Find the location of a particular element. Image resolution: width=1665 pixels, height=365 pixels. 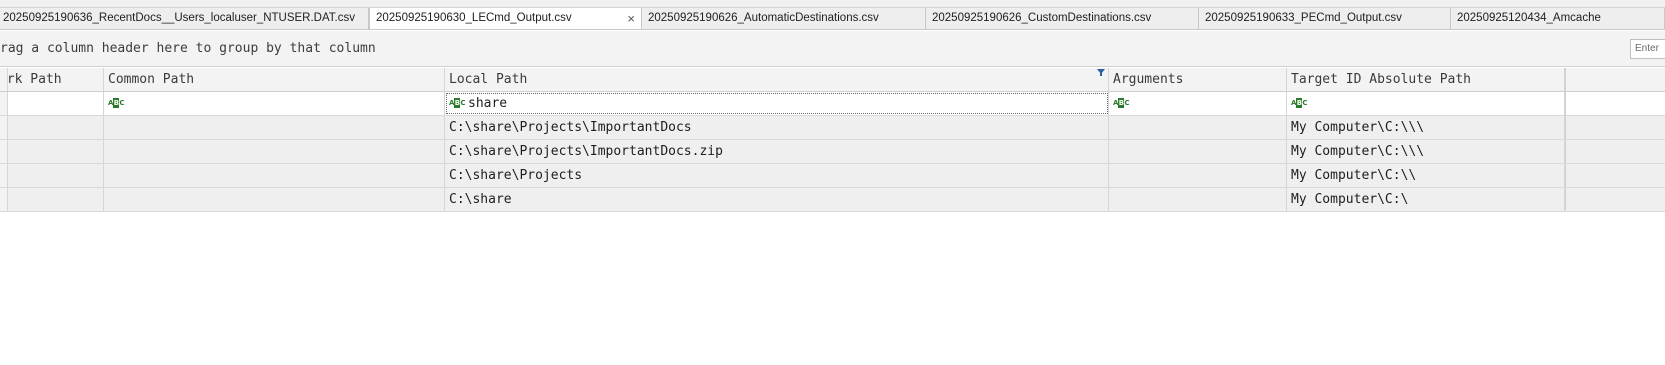

filter-cell-arguments: ABC is located at coordinates (1198, 103).